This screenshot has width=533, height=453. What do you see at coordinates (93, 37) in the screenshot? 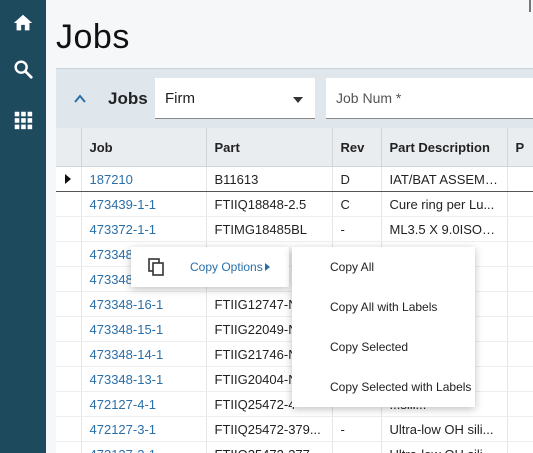
I see `page-title: Jobs` at bounding box center [93, 37].